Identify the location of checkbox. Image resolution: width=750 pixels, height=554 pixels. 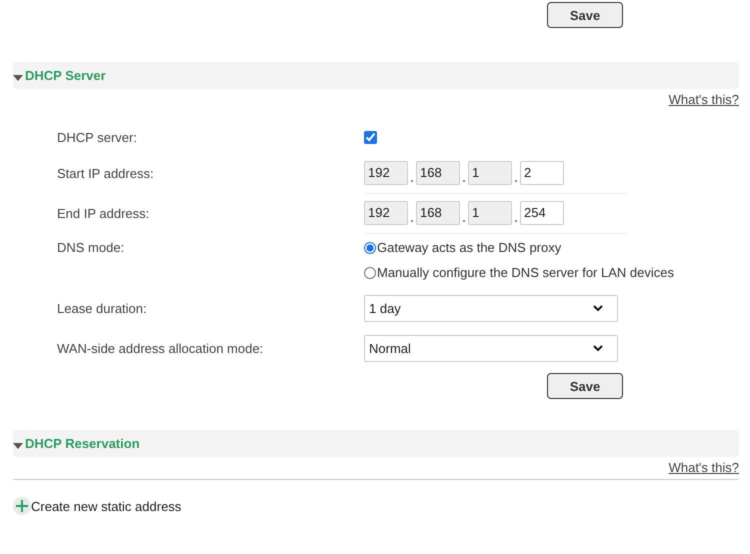
(370, 137).